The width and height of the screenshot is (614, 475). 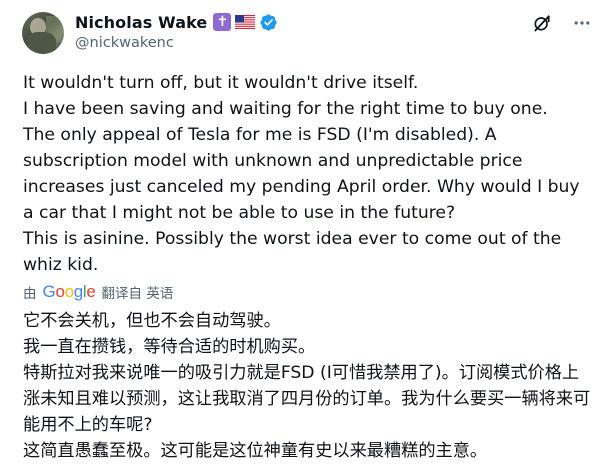 What do you see at coordinates (268, 22) in the screenshot?
I see `verified-icon` at bounding box center [268, 22].